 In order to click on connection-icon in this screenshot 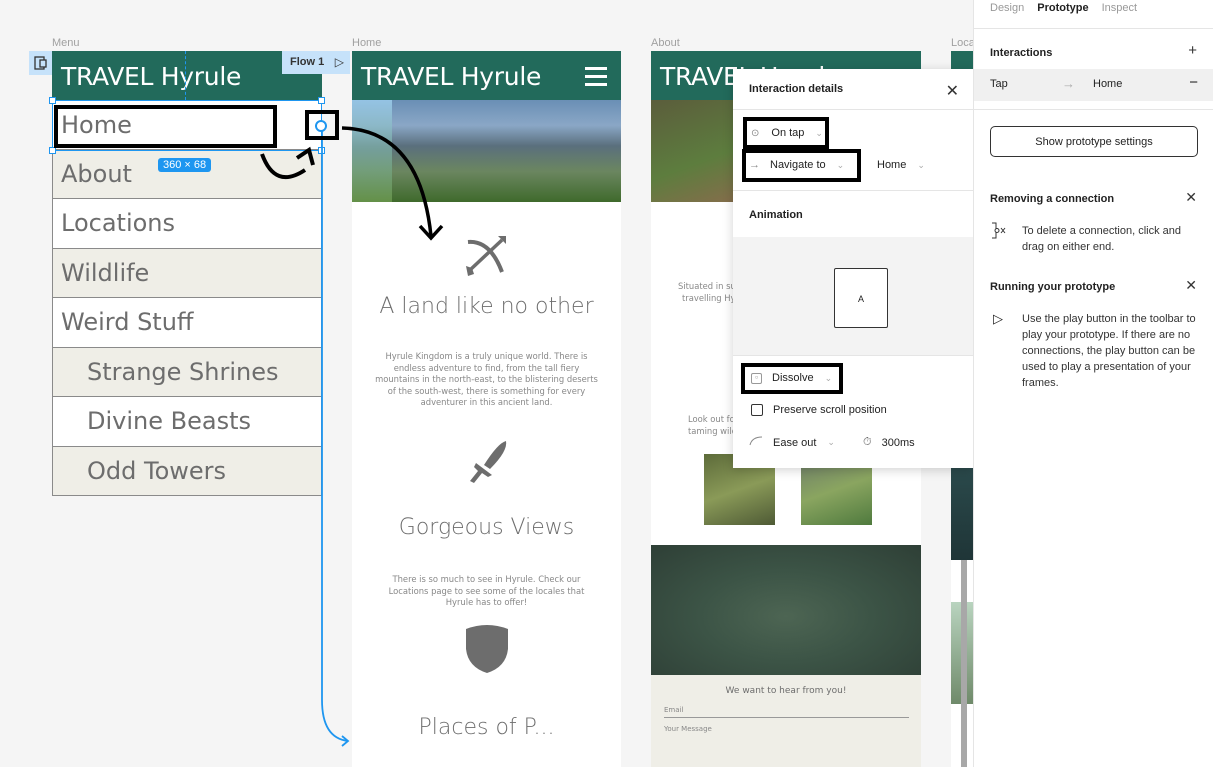, I will do `click(1000, 232)`.